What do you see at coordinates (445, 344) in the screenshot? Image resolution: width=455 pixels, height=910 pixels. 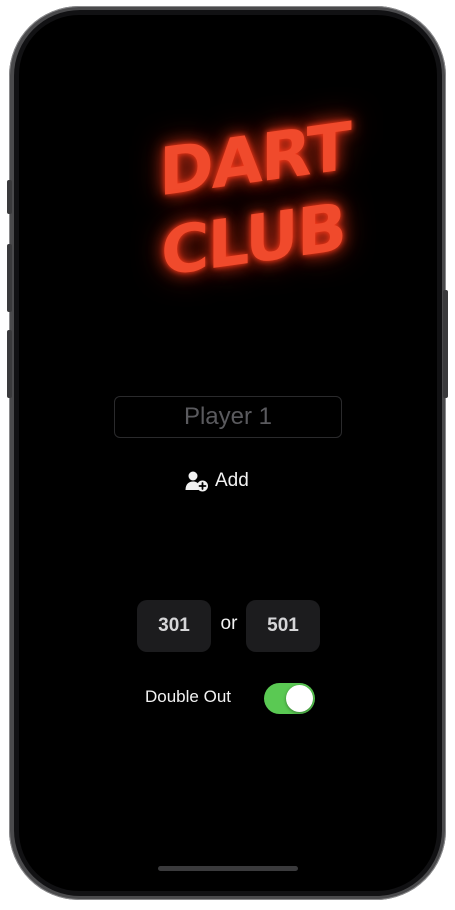 I see `power-button` at bounding box center [445, 344].